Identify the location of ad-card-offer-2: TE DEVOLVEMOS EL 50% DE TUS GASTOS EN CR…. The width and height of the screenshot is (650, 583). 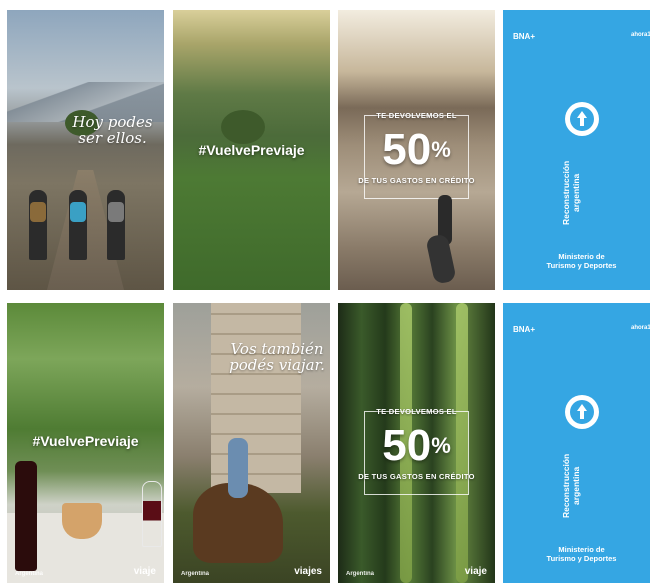
(416, 443).